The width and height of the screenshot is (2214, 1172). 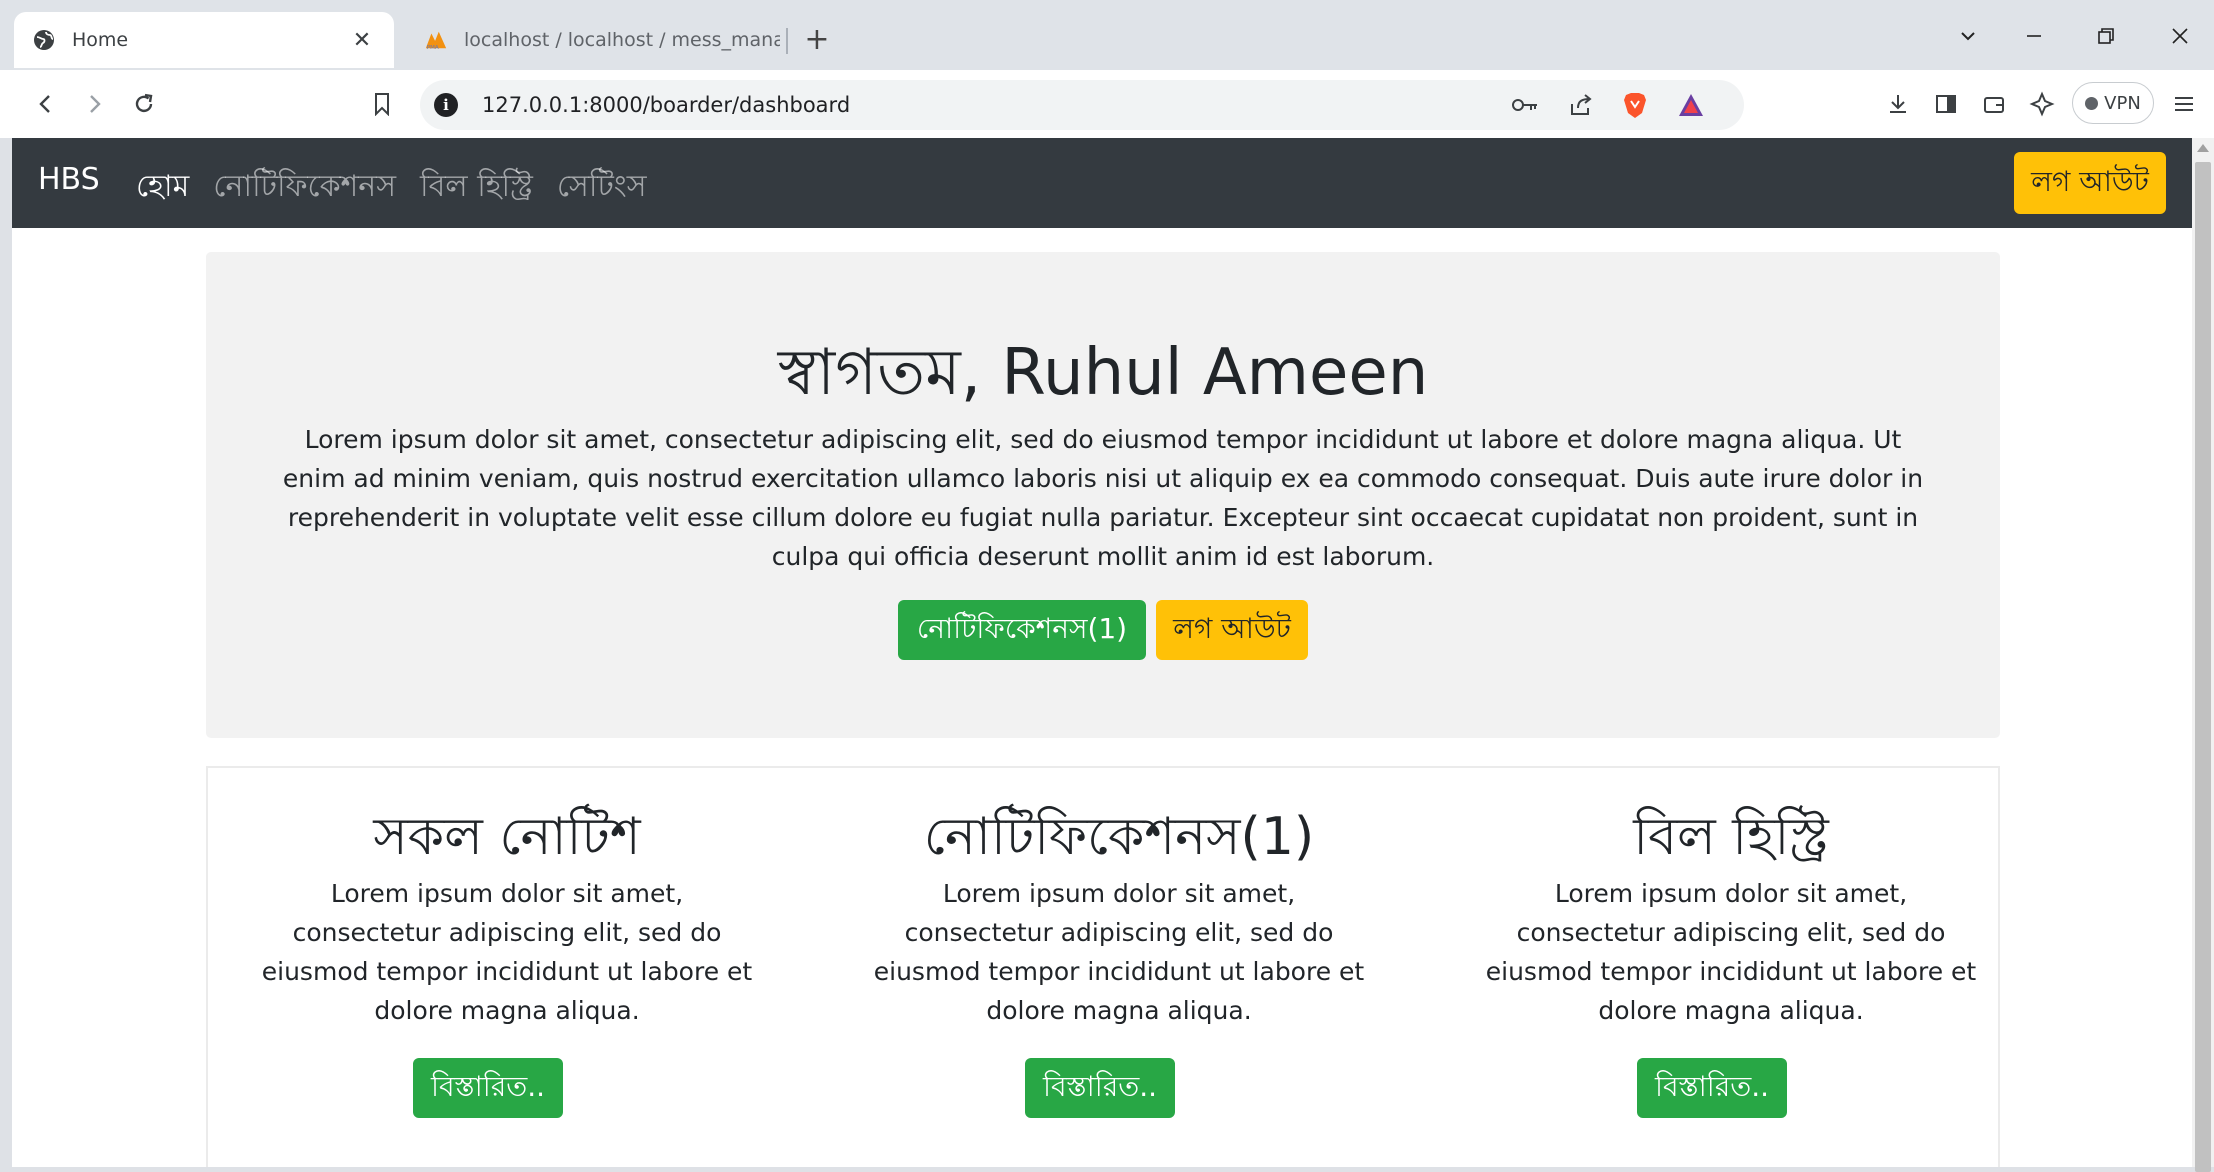 I want to click on nav-notifications: নোটিফিকেশনস, so click(x=304, y=187).